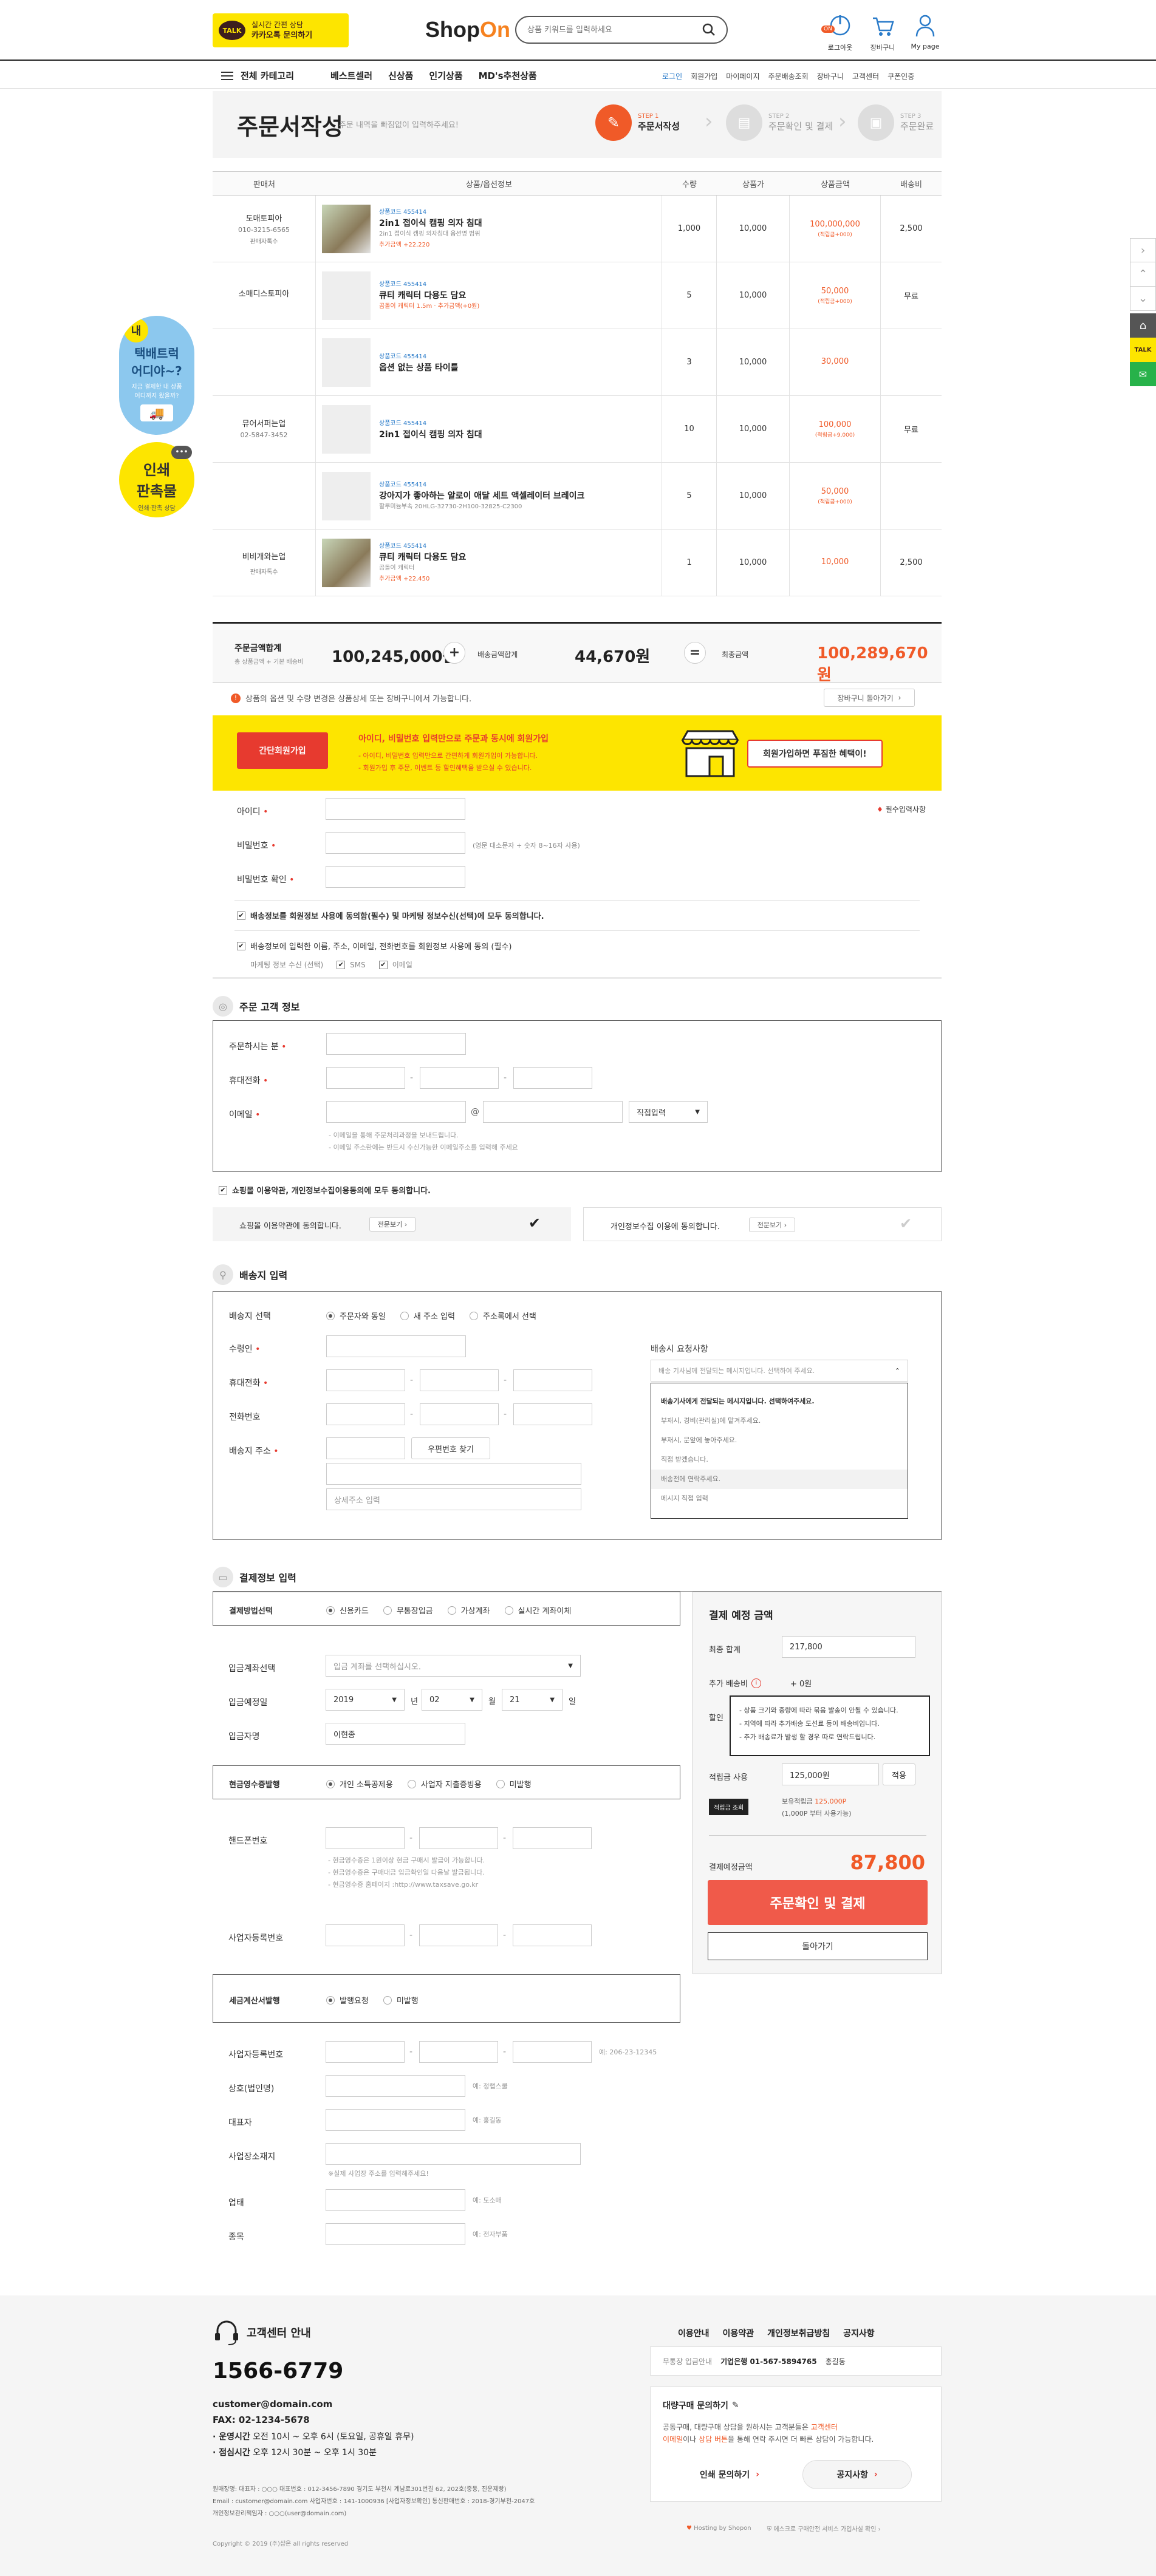 This screenshot has width=1156, height=2576. What do you see at coordinates (453, 1499) in the screenshot?
I see `address-detail-input: 상세주소 입력` at bounding box center [453, 1499].